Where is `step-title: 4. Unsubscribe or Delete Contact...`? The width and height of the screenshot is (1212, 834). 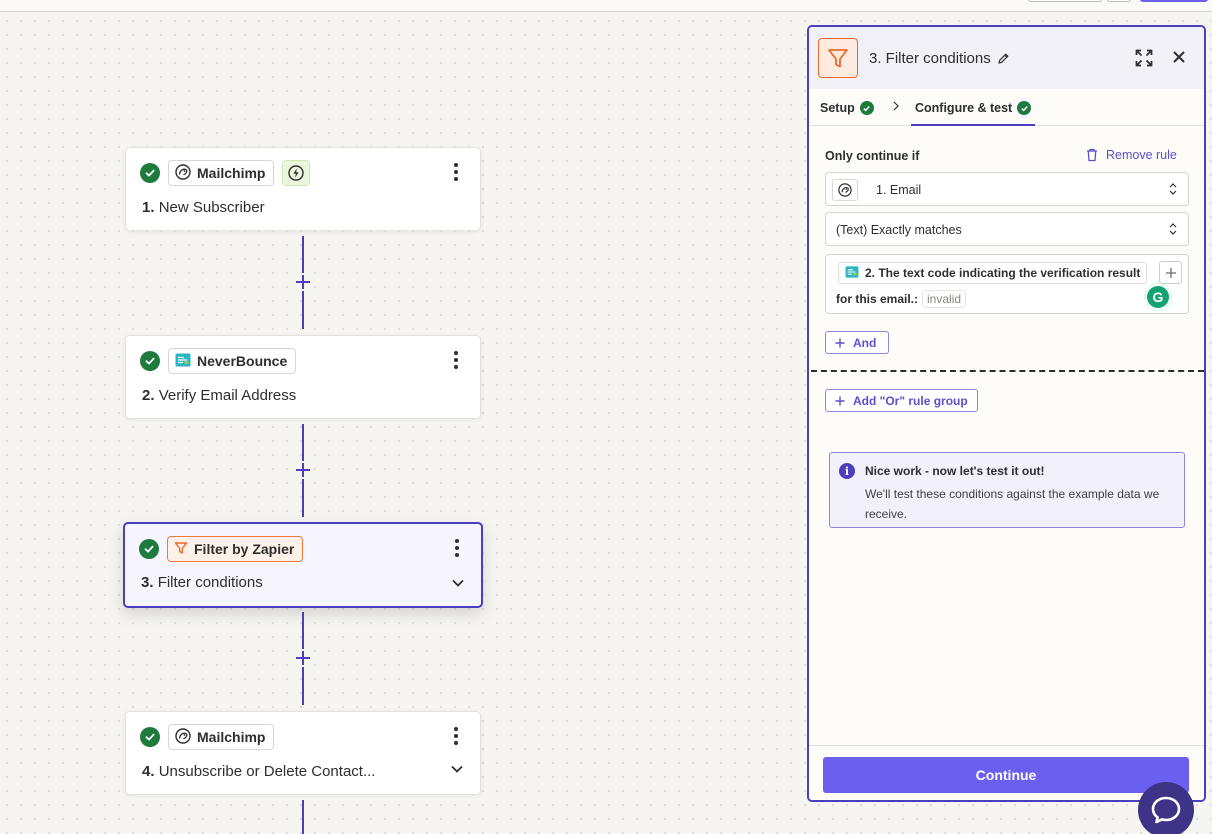
step-title: 4. Unsubscribe or Delete Contact... is located at coordinates (259, 771).